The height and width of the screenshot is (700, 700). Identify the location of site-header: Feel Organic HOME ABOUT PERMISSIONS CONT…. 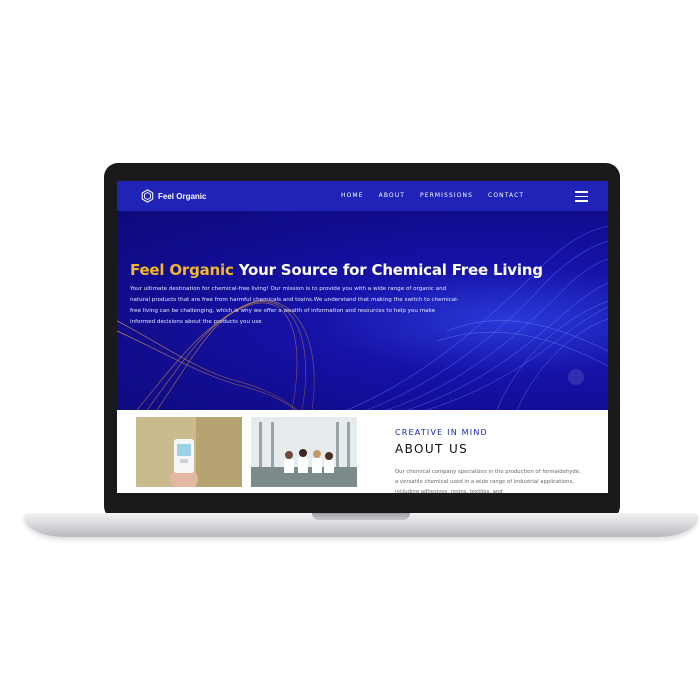
(362, 196).